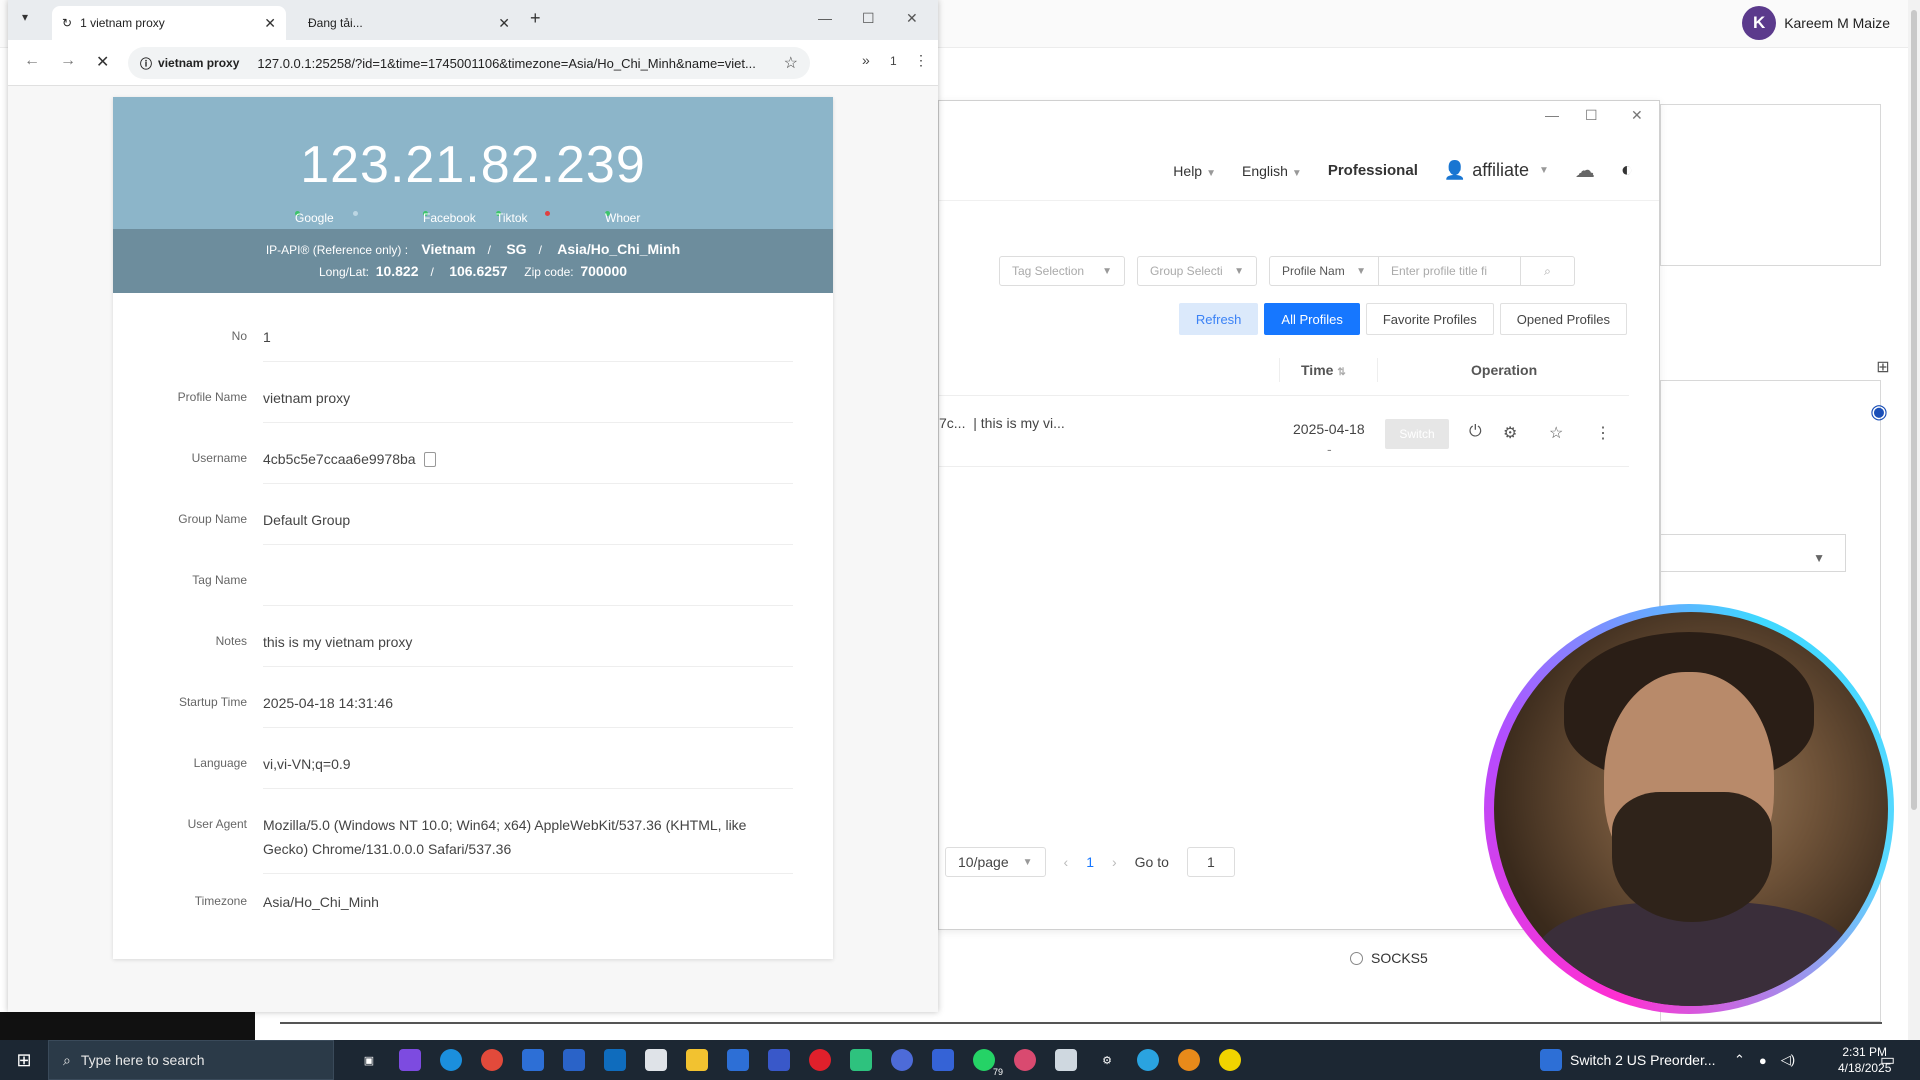 Image resolution: width=1920 pixels, height=1080 pixels. Describe the element at coordinates (1887, 1060) in the screenshot. I see `notification-icon: ▭` at that location.